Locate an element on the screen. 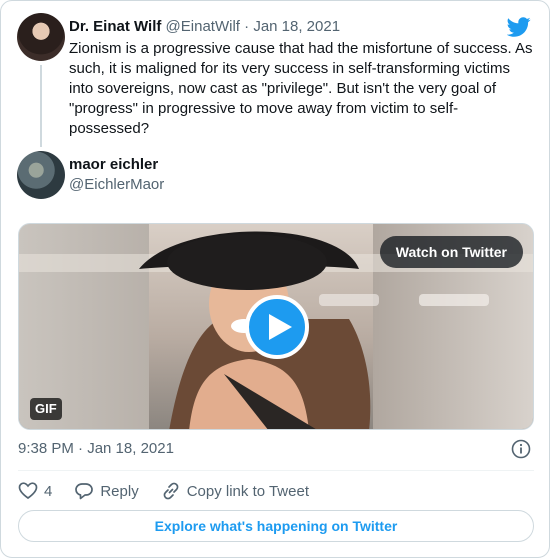  reply-label: Reply is located at coordinates (119, 491).